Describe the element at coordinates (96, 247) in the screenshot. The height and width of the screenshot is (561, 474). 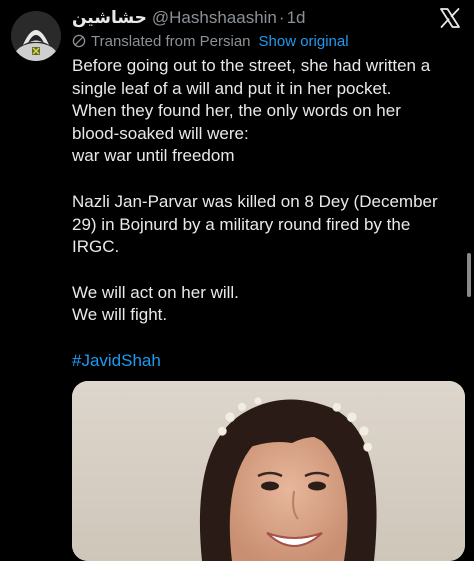
I see `text-line: IRGC.` at that location.